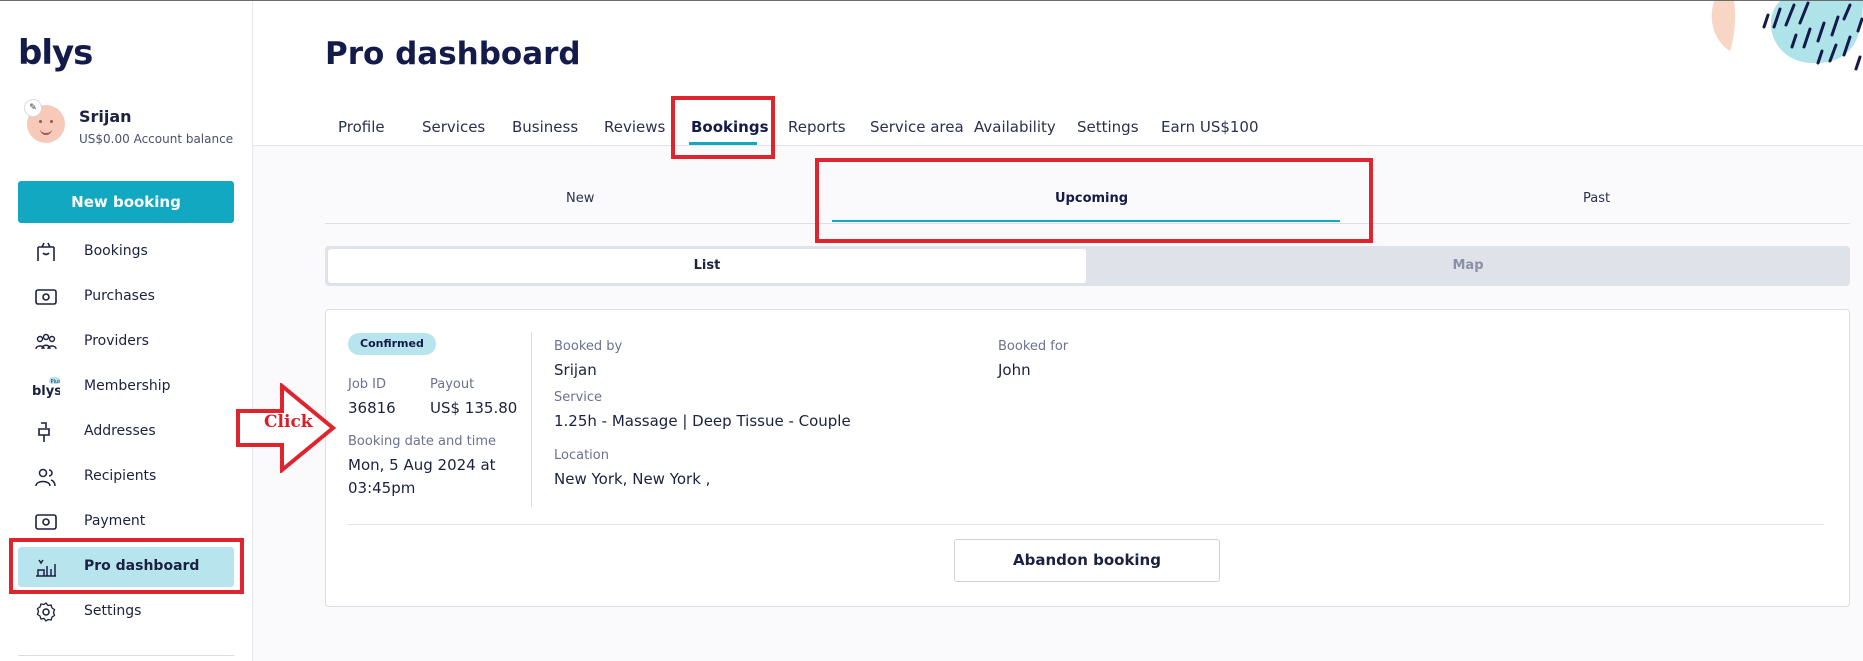 The height and width of the screenshot is (661, 1863). Describe the element at coordinates (581, 455) in the screenshot. I see `location-label: Location` at that location.